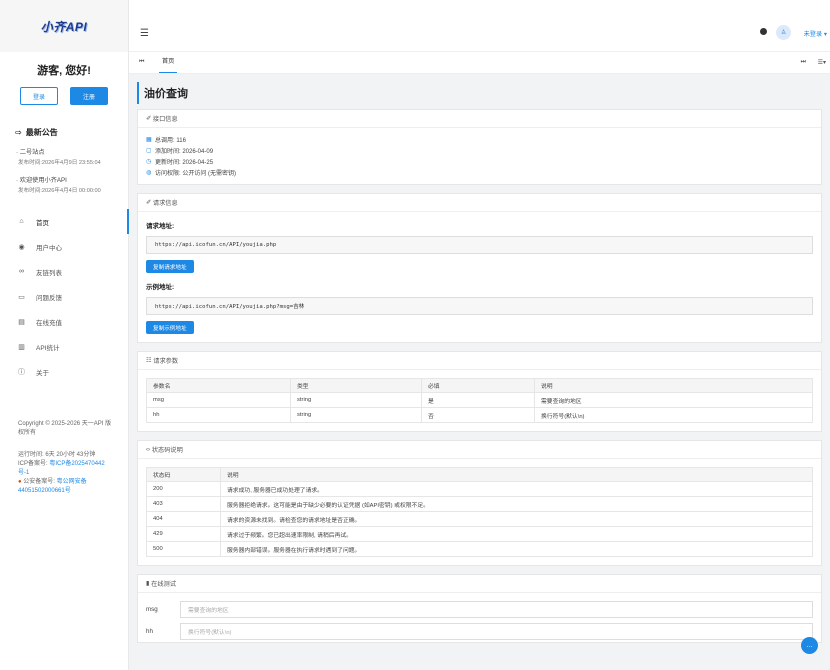 The width and height of the screenshot is (830, 670). What do you see at coordinates (21, 372) in the screenshot?
I see `info-icon: ⓘ` at bounding box center [21, 372].